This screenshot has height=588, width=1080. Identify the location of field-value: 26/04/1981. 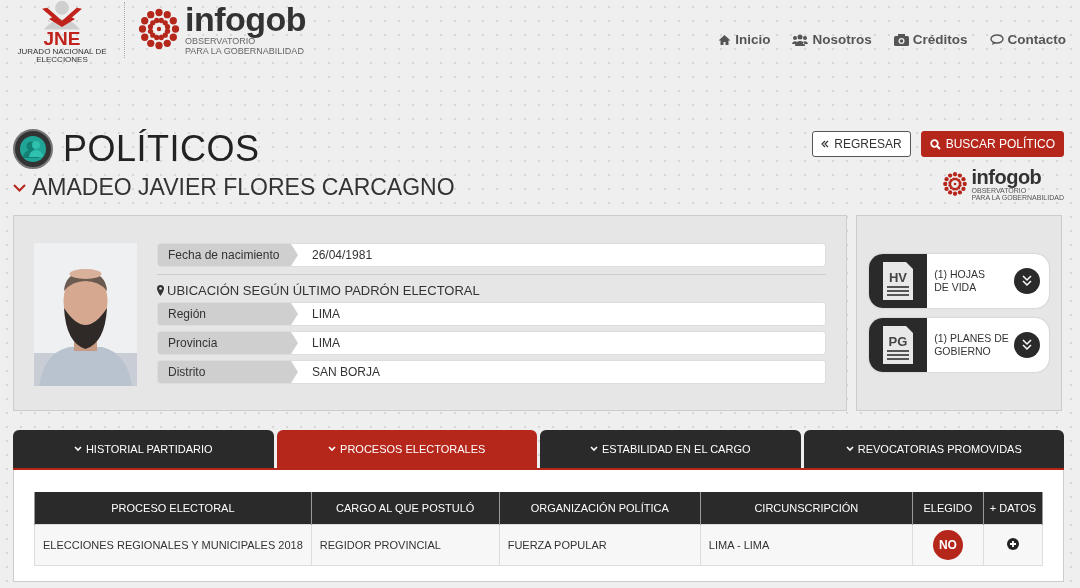
(342, 255).